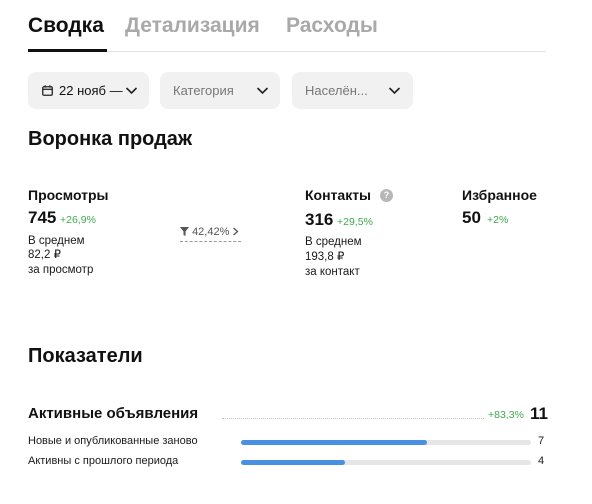 Image resolution: width=592 pixels, height=504 pixels. I want to click on tab-expenses: Расходы, so click(332, 26).